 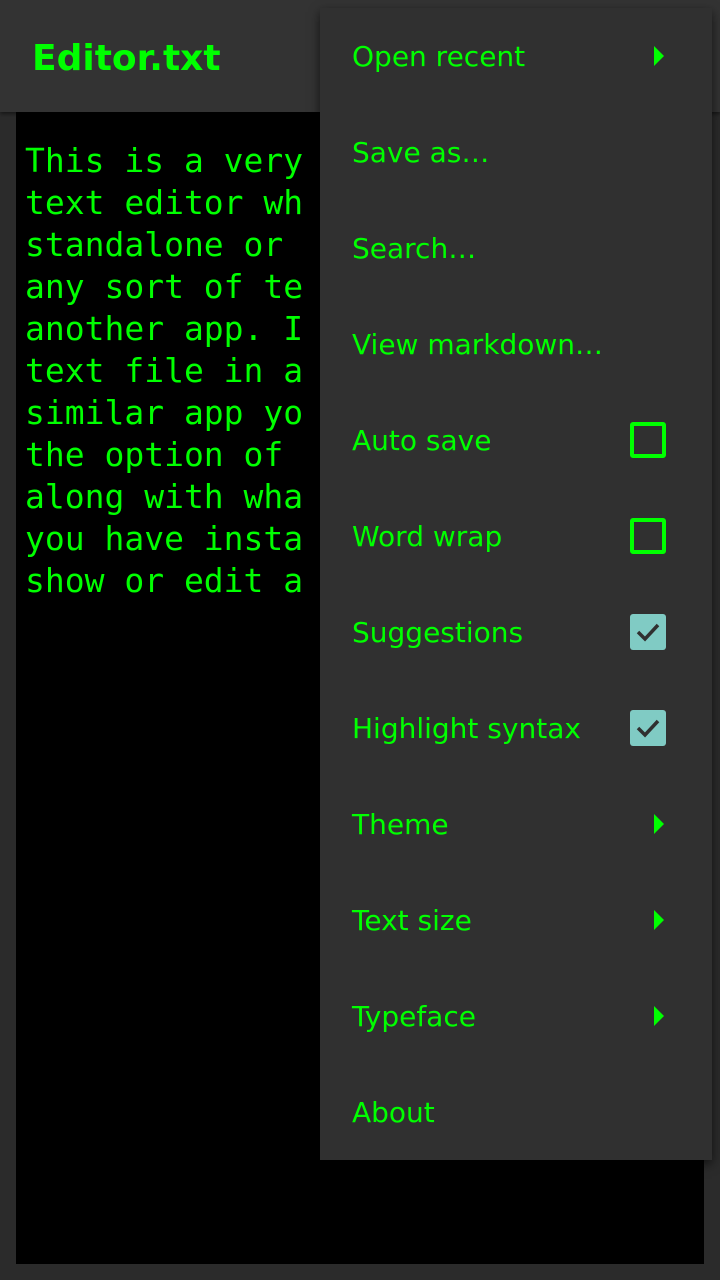 I want to click on editor-line: standalone or, so click(x=164, y=244).